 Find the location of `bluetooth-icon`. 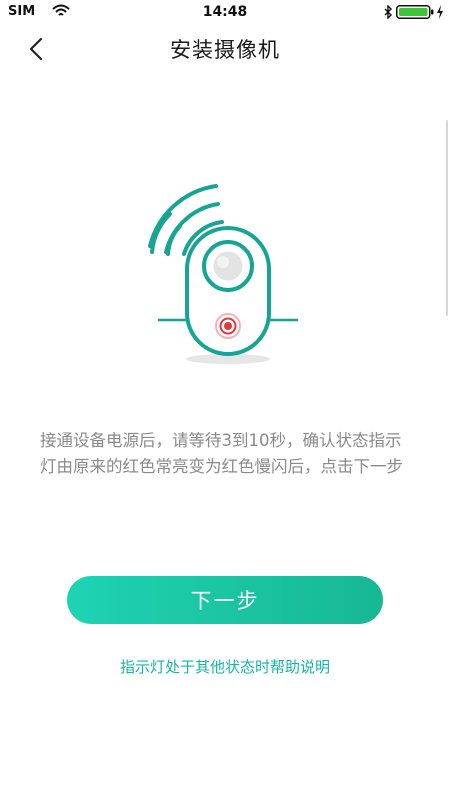

bluetooth-icon is located at coordinates (388, 12).